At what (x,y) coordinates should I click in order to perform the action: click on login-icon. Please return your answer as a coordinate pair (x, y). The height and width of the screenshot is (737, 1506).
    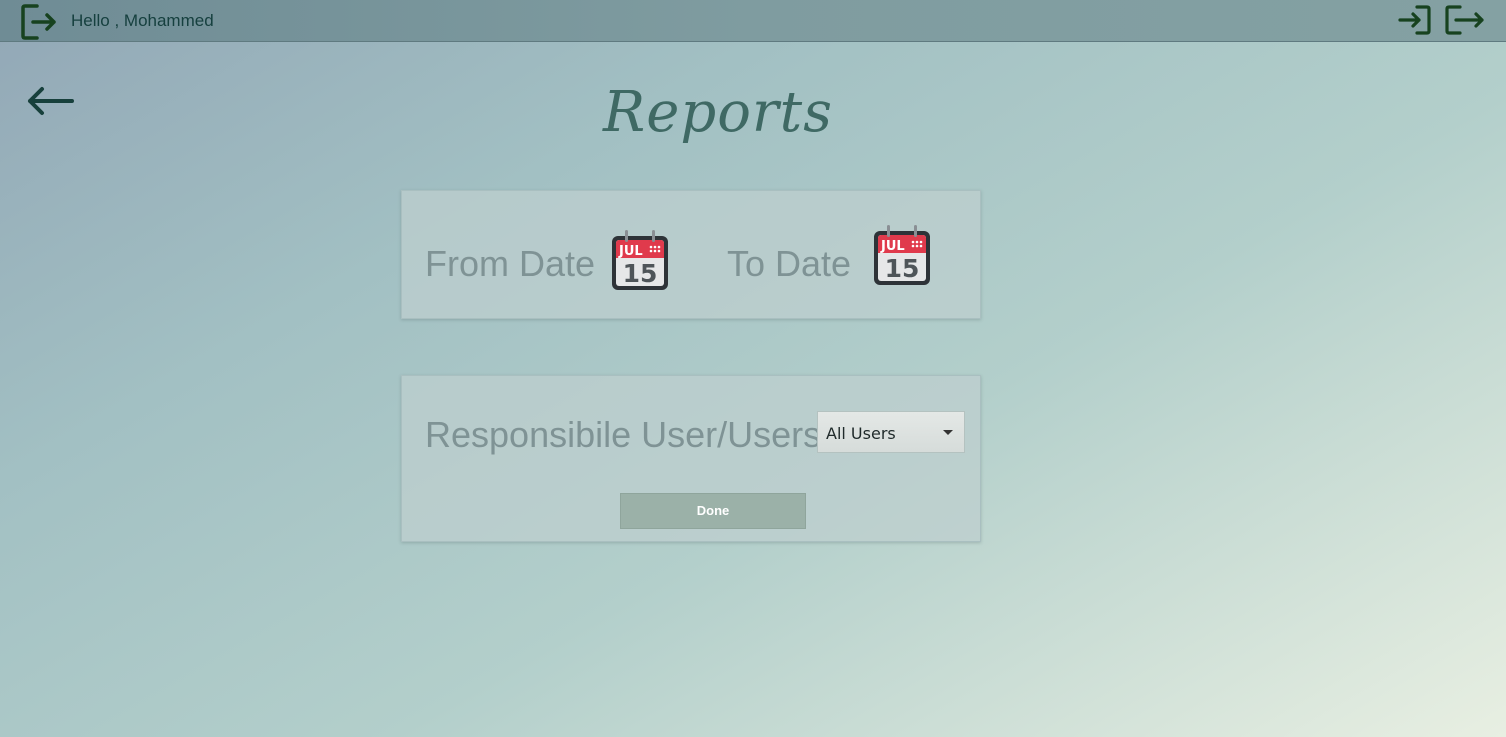
    Looking at the image, I should click on (1415, 22).